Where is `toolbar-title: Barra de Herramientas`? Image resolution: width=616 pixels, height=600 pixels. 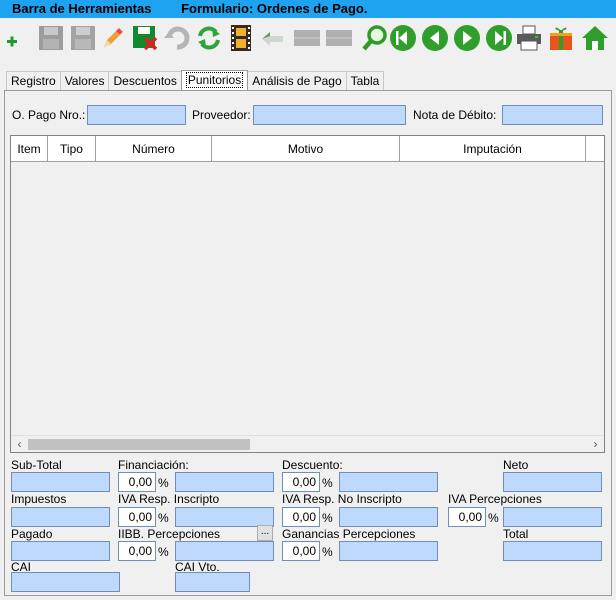
toolbar-title: Barra de Herramientas is located at coordinates (82, 8).